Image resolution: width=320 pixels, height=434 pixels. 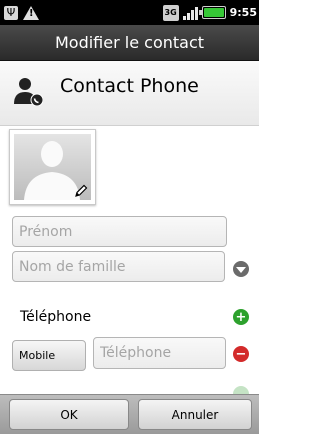 I want to click on contact-phone-icon, so click(x=28, y=92).